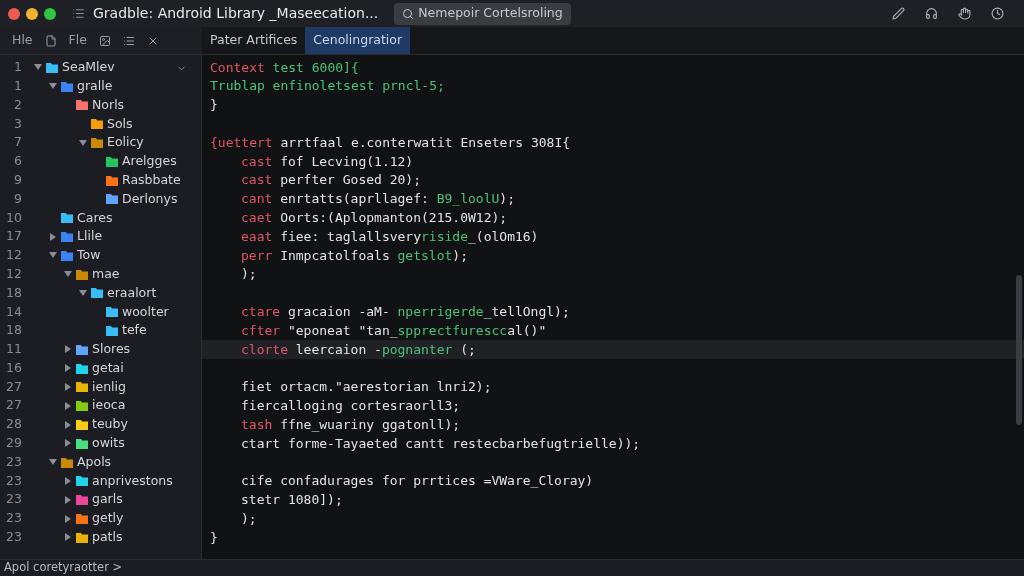 The image size is (1024, 576). Describe the element at coordinates (108, 443) in the screenshot. I see `tree-item: owits` at that location.